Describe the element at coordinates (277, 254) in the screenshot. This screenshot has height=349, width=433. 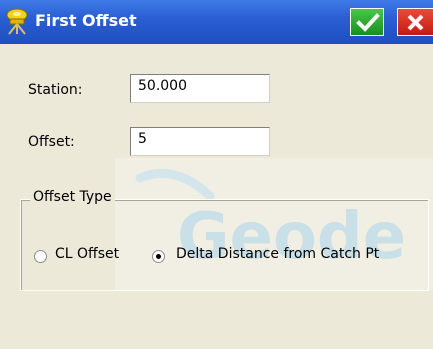
I see `delta-distance-label: Delta Distance from Catch Pt` at that location.